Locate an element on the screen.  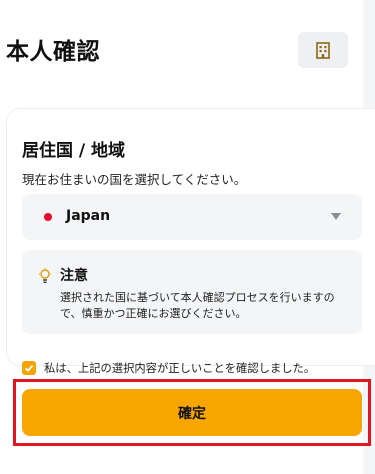
section-description: 現在お住まいの国を選択してください。 is located at coordinates (134, 179).